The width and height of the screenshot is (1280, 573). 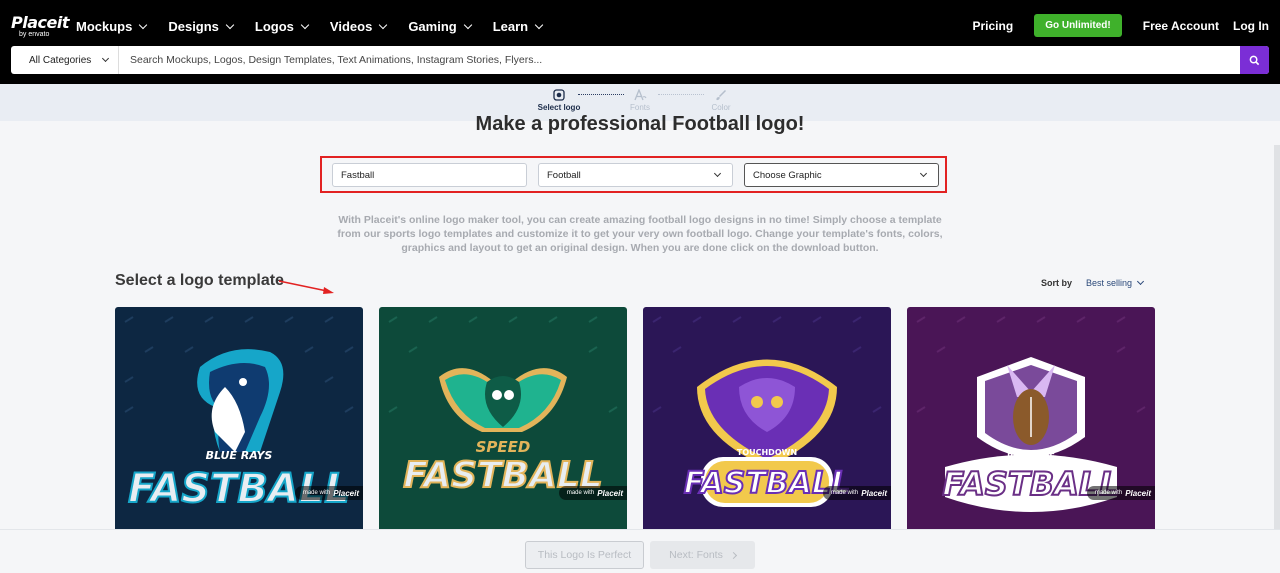 I want to click on card-top-text: BOMBS OF, so click(x=1031, y=456).